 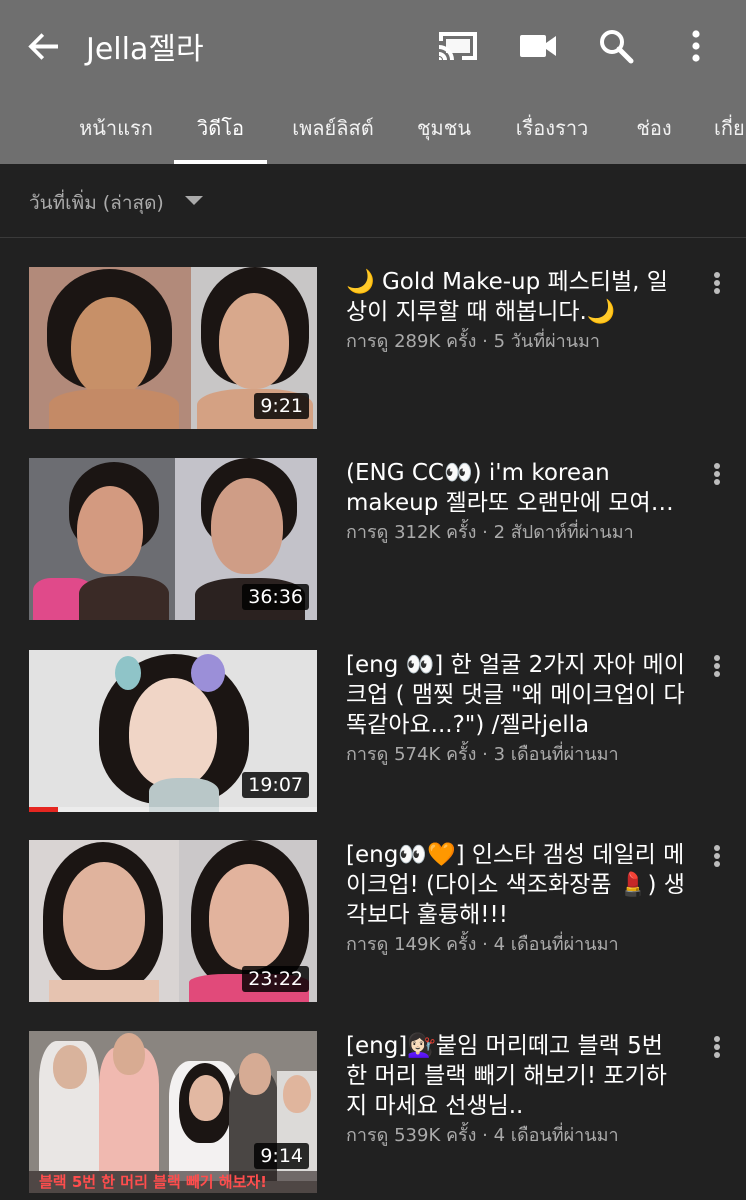 I want to click on watch-progress-bar, so click(x=173, y=809).